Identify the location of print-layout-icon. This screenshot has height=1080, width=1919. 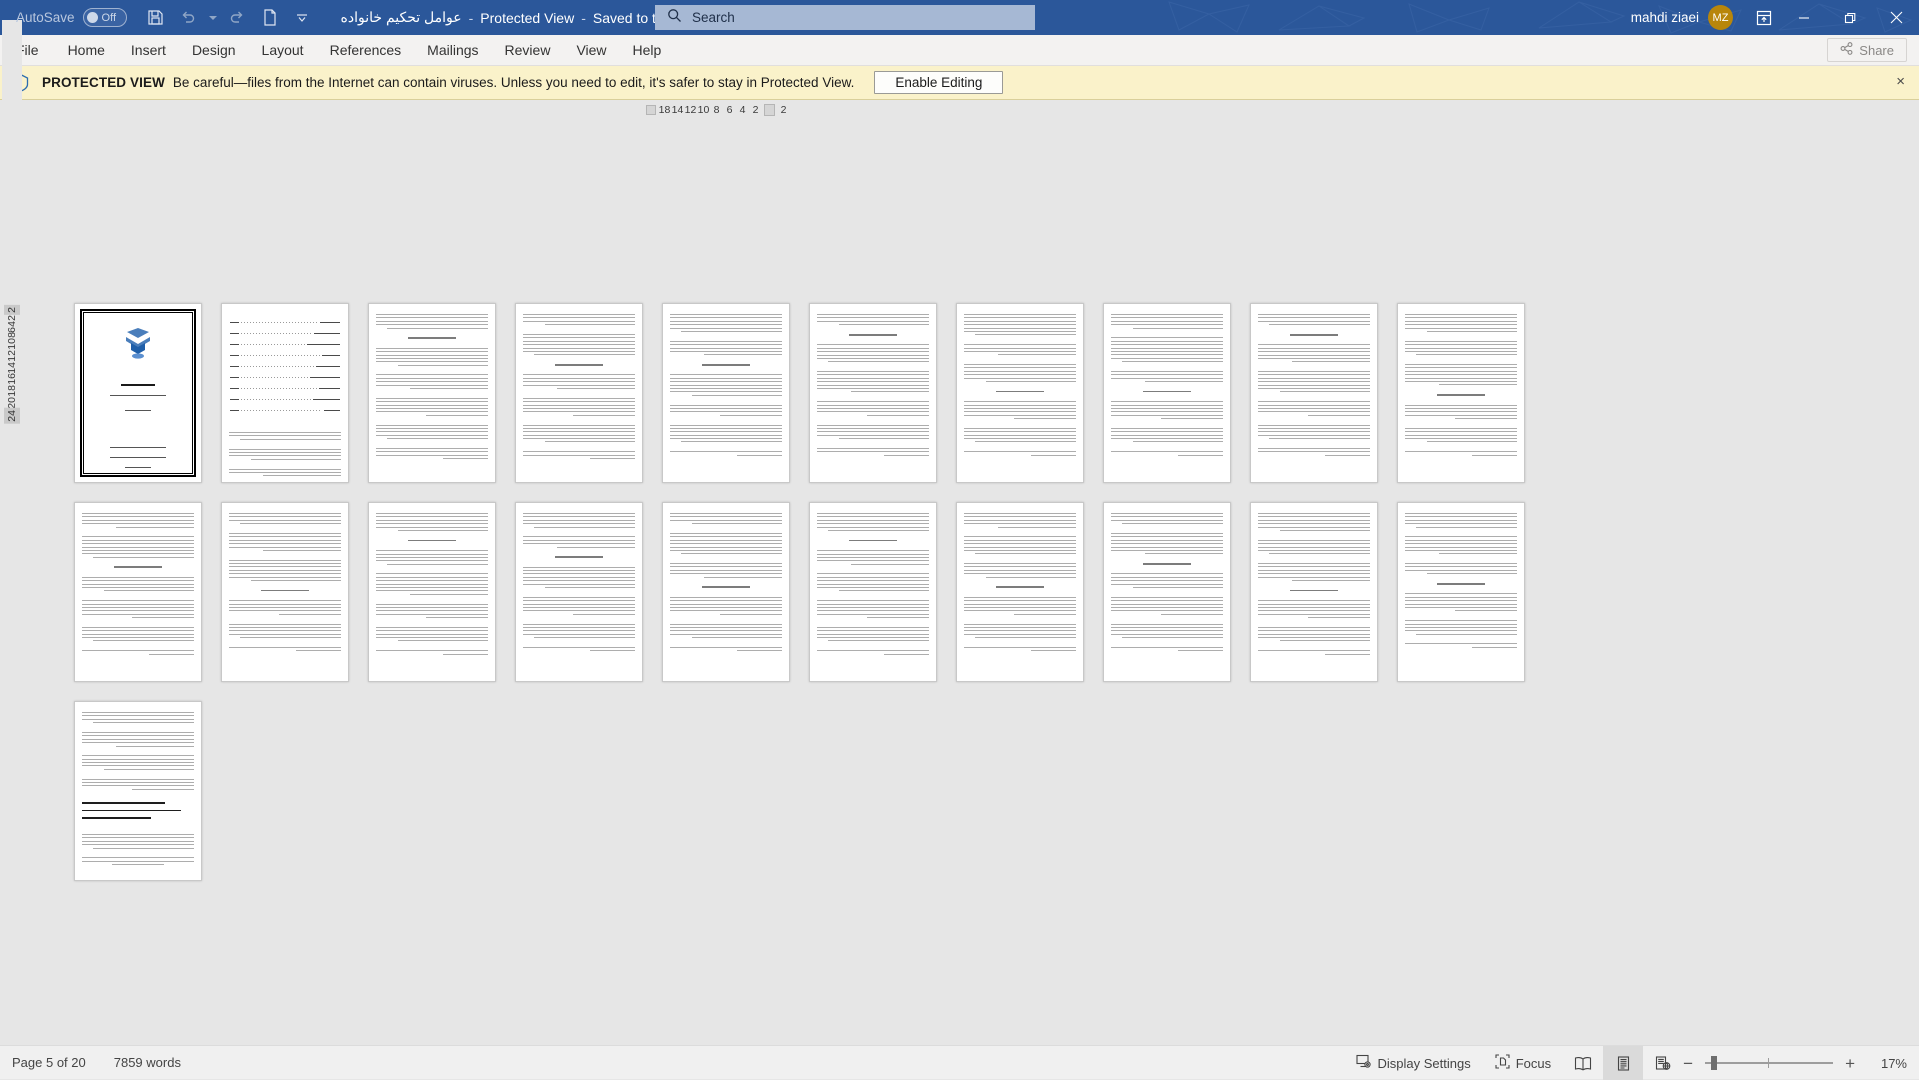
(1623, 1063).